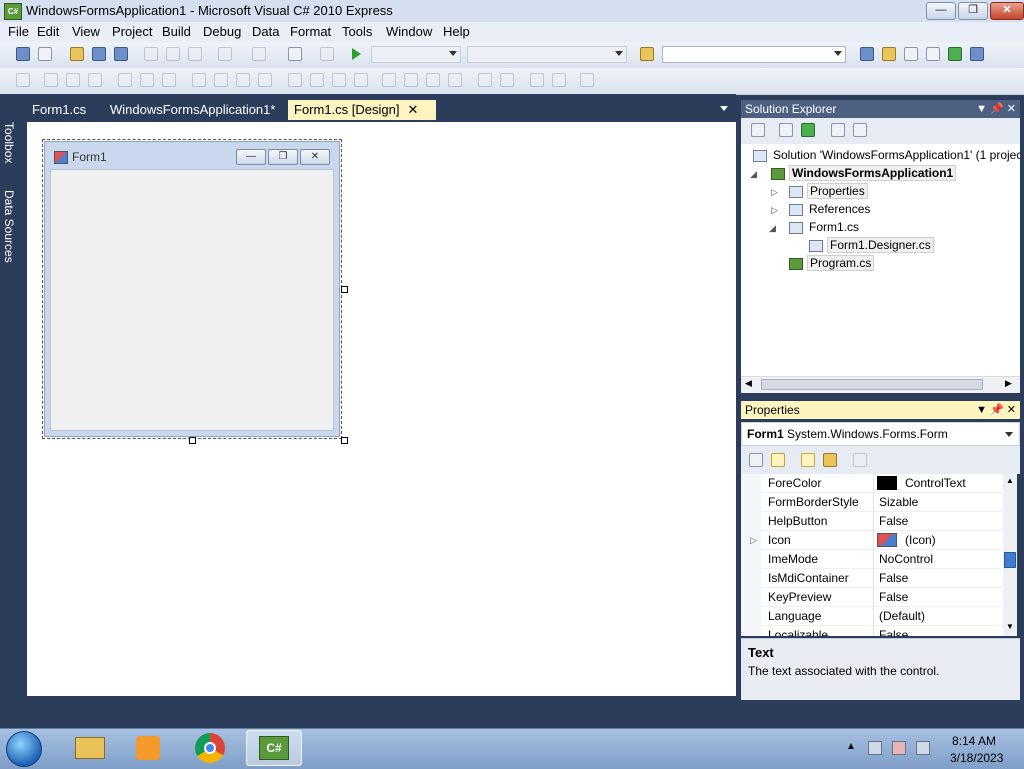  I want to click on menu-help: Help, so click(456, 31).